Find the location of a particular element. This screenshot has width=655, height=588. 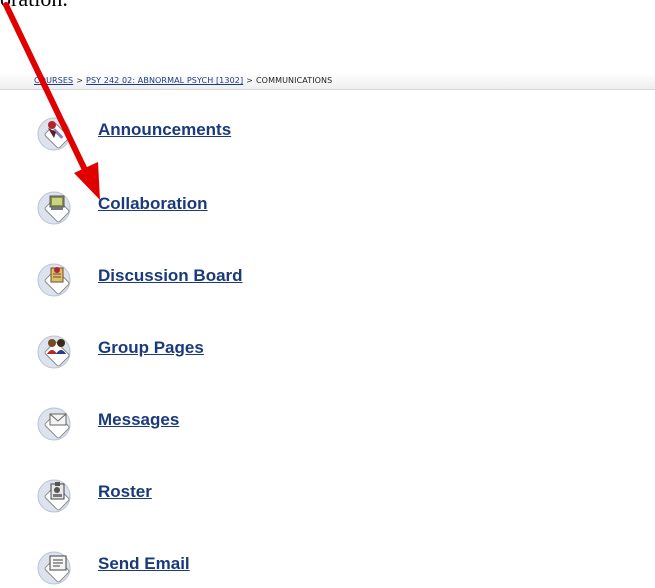

menu-label-discussion-board: Discussion Board is located at coordinates (170, 276).